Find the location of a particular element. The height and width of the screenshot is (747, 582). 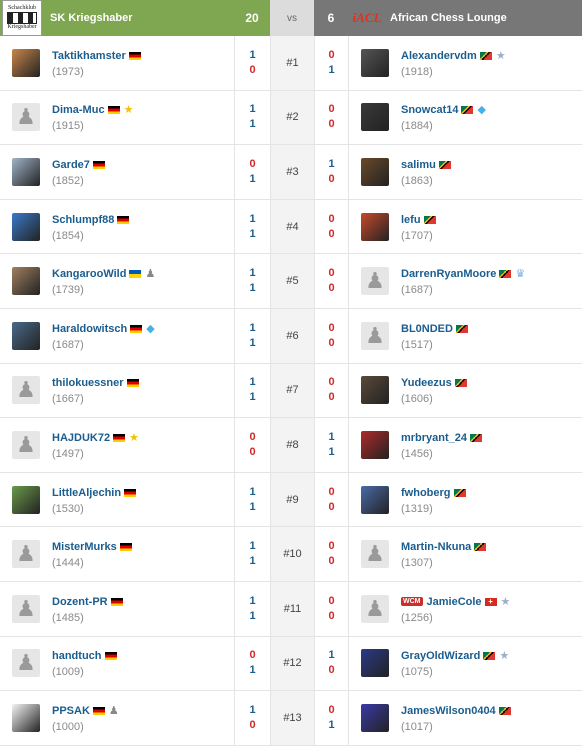

player-name-link: salimu is located at coordinates (418, 165).